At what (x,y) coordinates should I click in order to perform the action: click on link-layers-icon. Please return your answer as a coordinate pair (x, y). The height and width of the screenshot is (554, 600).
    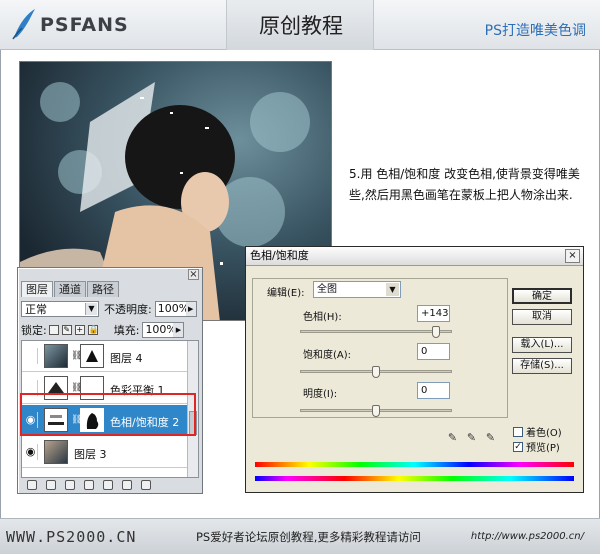
    Looking at the image, I should click on (32, 485).